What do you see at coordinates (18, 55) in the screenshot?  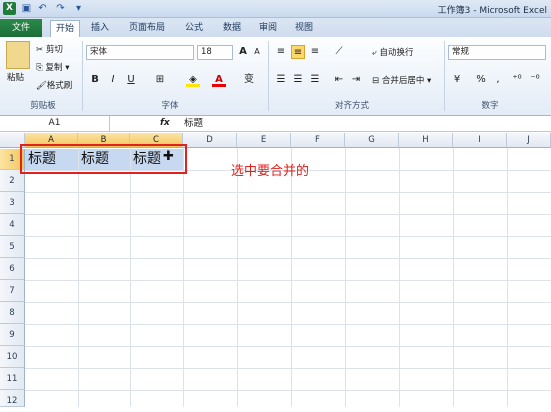 I see `paste-icon` at bounding box center [18, 55].